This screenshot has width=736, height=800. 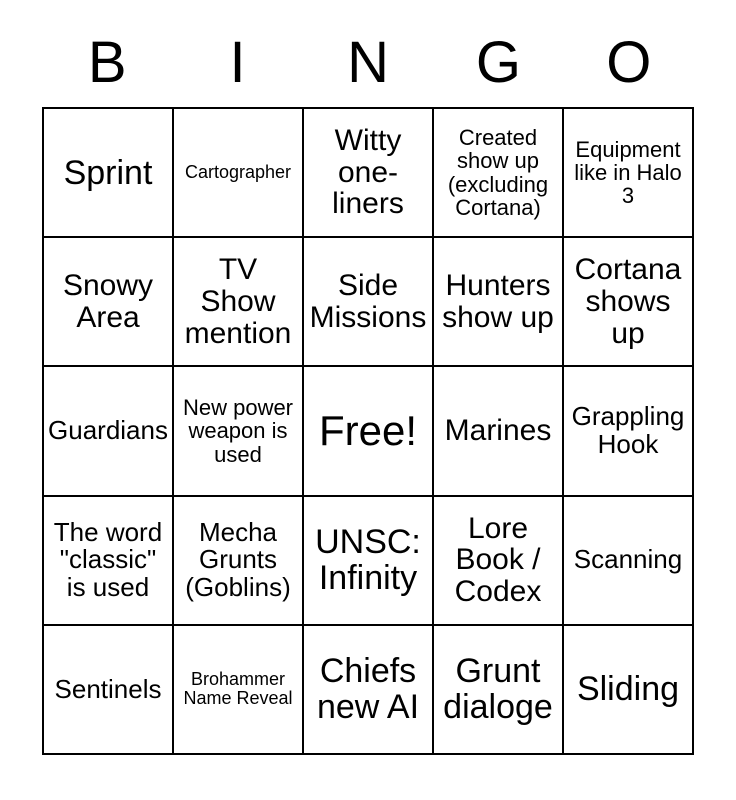 I want to click on bingo-square-label: Equipment like in Halo 3, so click(x=628, y=172).